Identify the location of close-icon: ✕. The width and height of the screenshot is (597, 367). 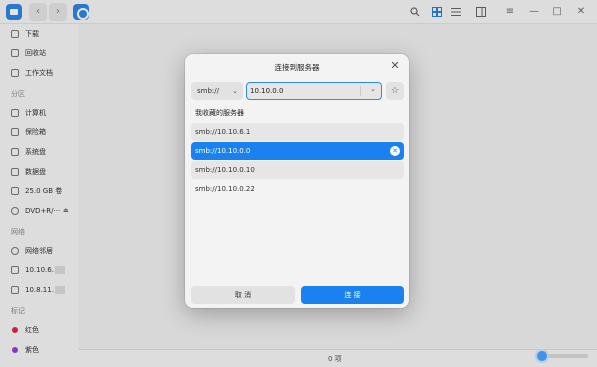
(395, 65).